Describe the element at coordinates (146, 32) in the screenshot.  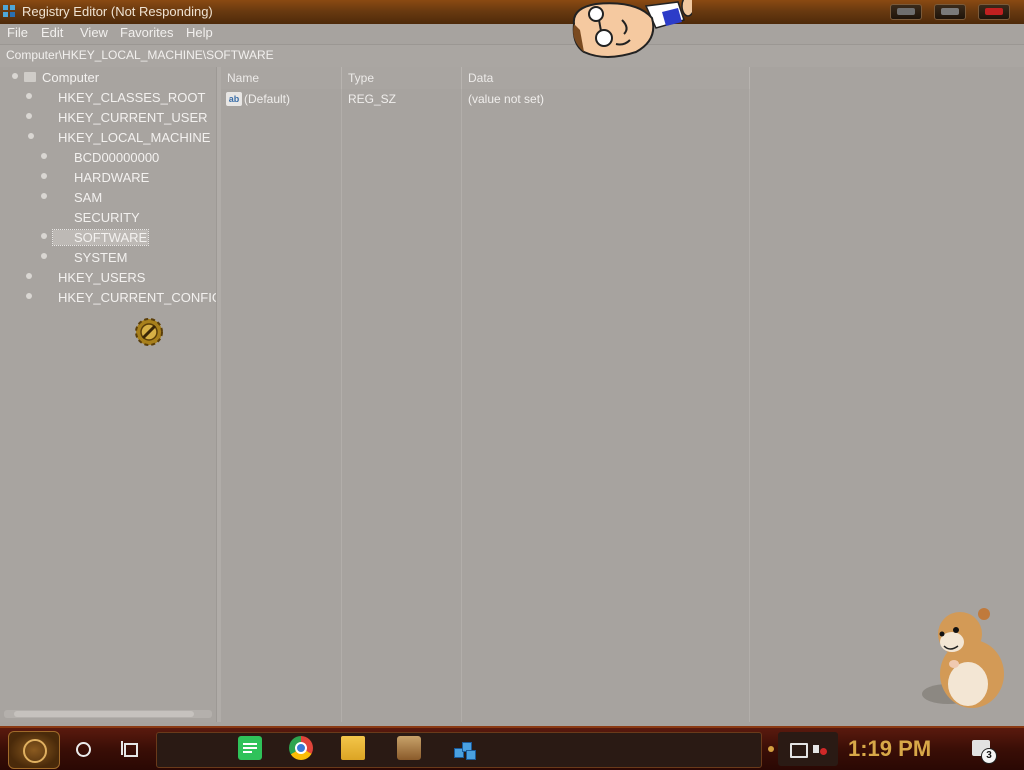
I see `menu-favorites: Favorites` at that location.